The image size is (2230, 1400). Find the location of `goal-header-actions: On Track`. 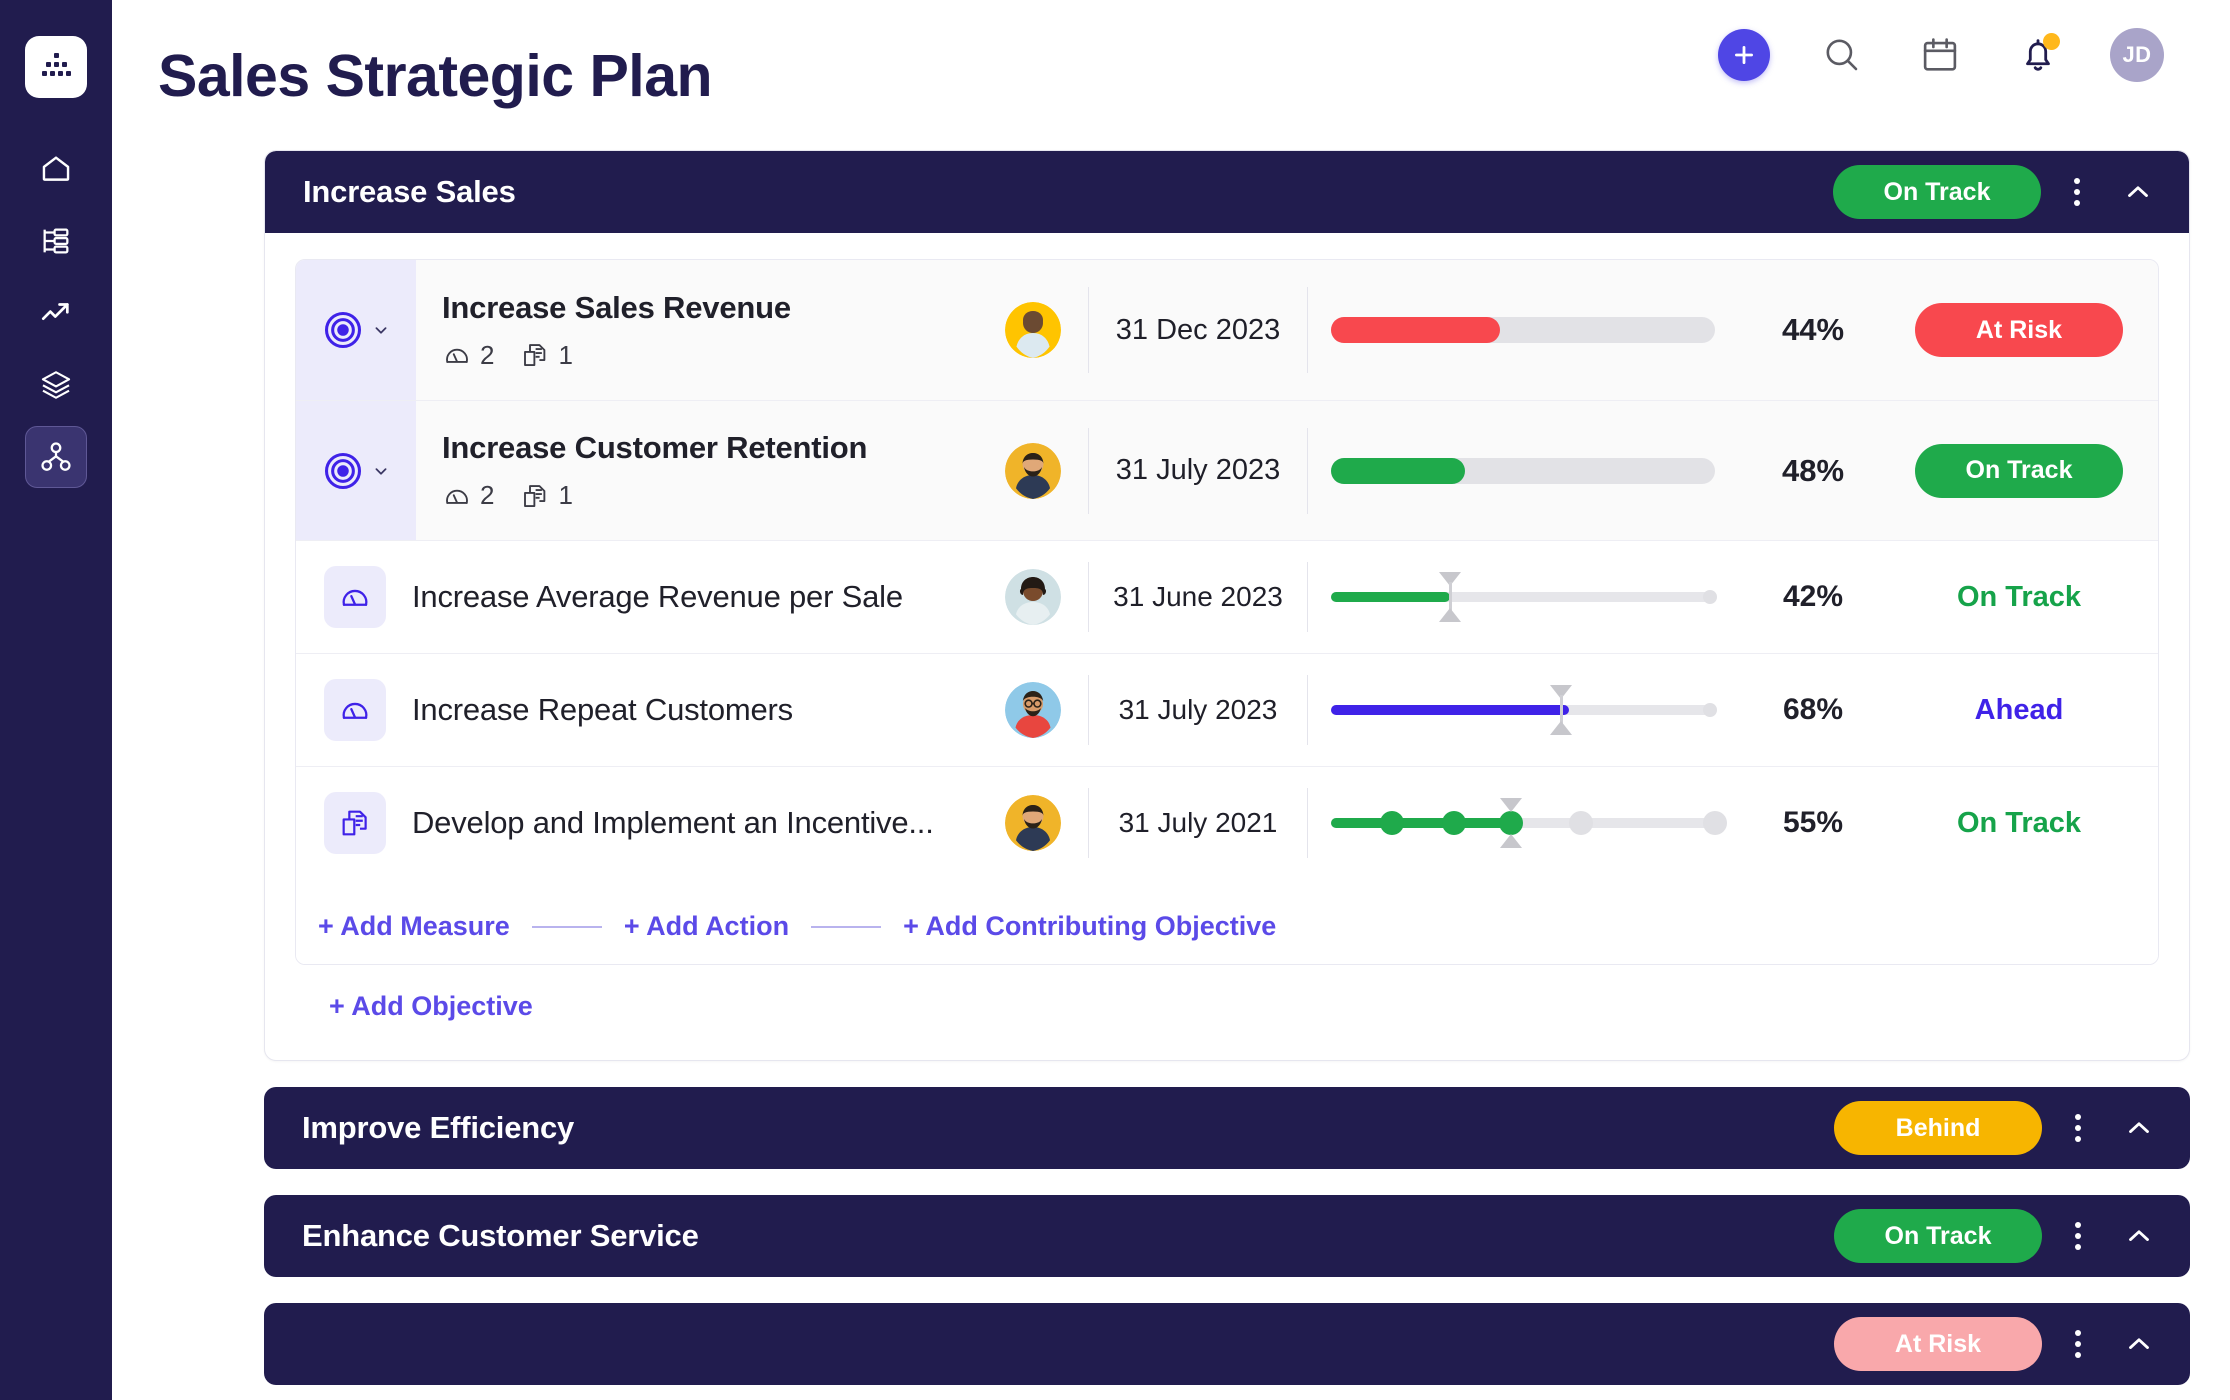

goal-header-actions: On Track is located at coordinates (1999, 1236).